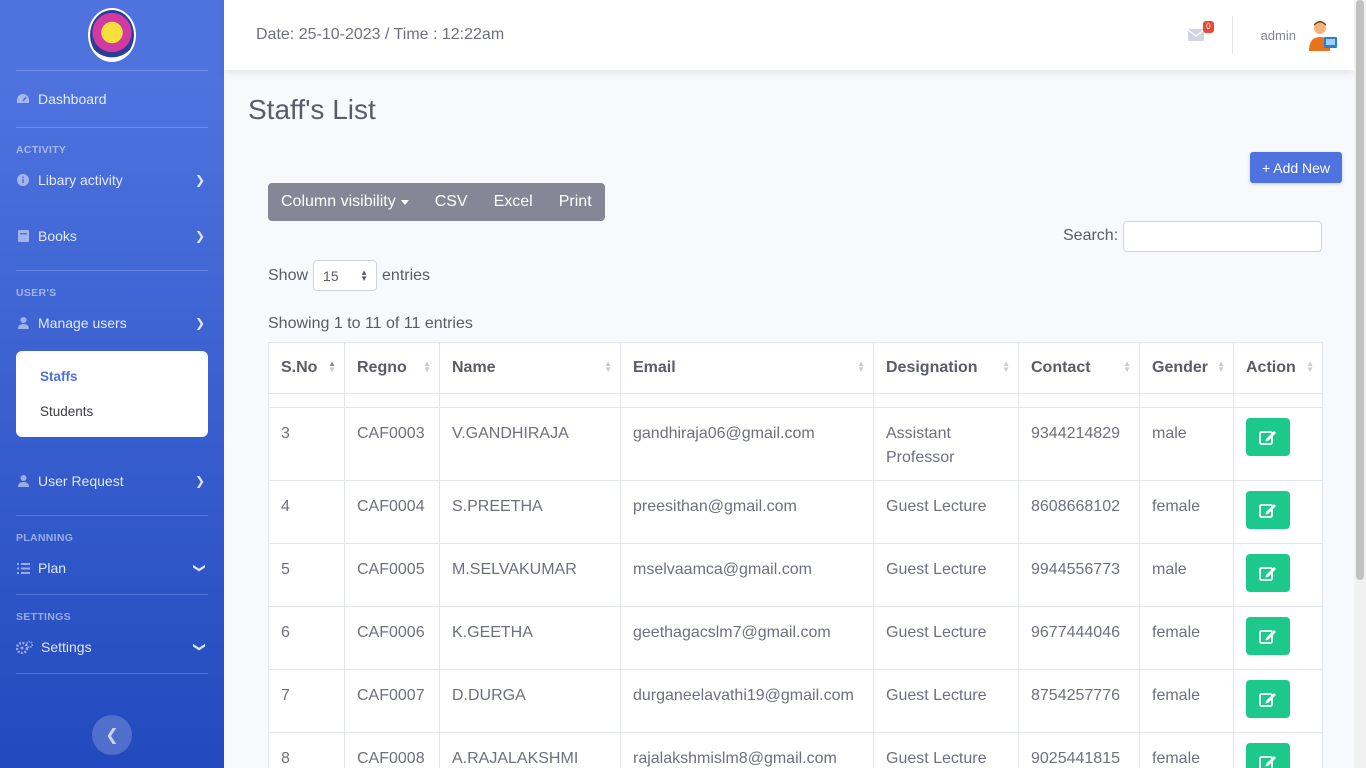  I want to click on column-header-regno: Regno ▲ ▼, so click(392, 368).